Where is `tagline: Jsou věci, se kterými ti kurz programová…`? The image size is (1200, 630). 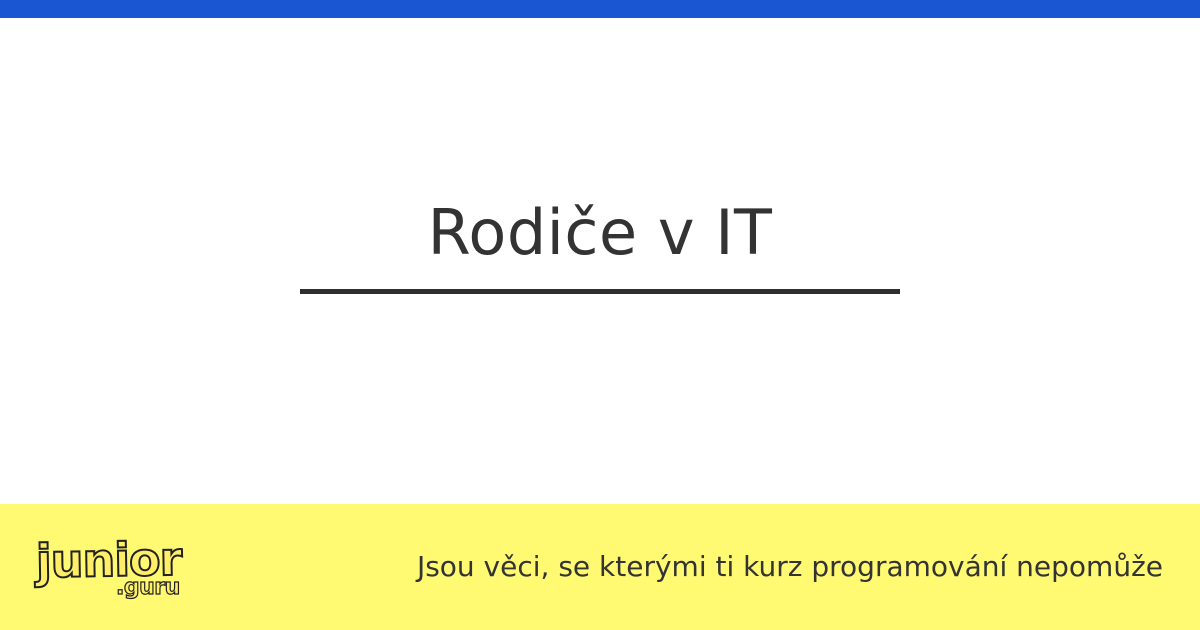 tagline: Jsou věci, se kterými ti kurz programová… is located at coordinates (789, 566).